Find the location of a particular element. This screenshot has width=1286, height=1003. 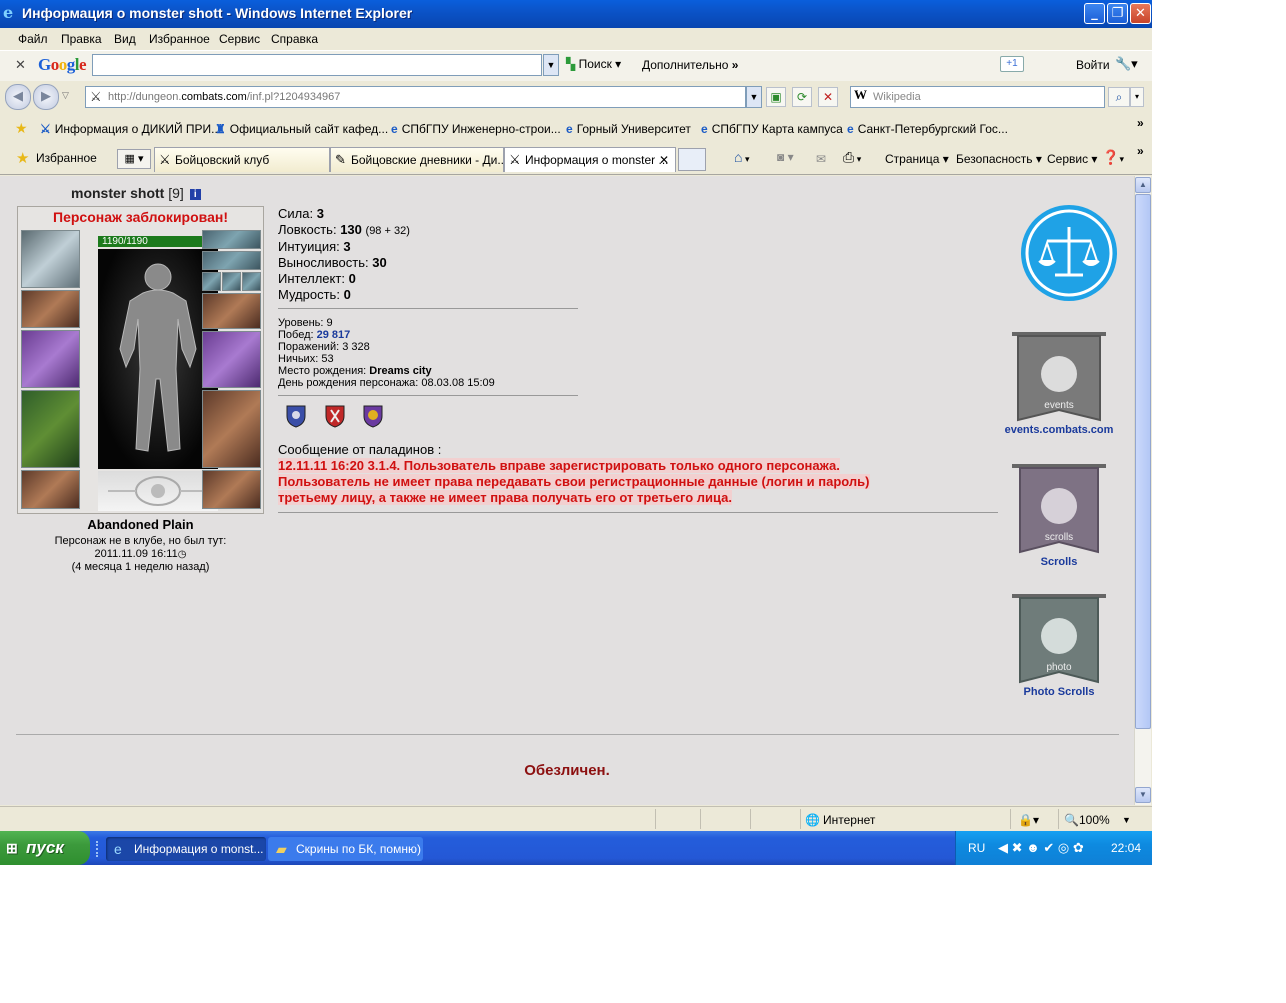

google-search-button: ▚ Поиск ▾ is located at coordinates (593, 64).